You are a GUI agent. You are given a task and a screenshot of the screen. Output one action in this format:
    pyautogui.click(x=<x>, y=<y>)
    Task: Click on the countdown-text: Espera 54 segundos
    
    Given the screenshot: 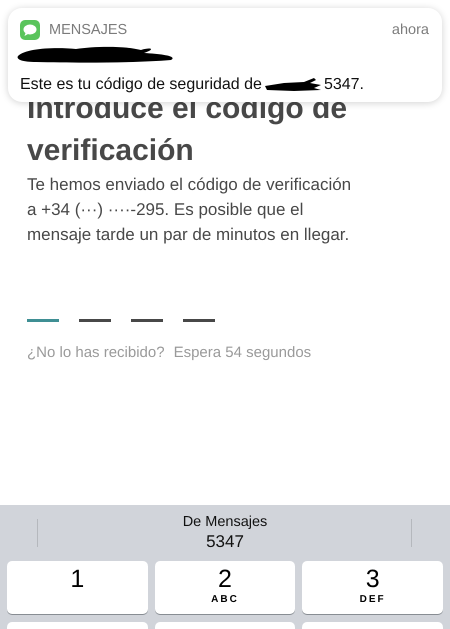 What is the action you would take?
    pyautogui.click(x=243, y=353)
    